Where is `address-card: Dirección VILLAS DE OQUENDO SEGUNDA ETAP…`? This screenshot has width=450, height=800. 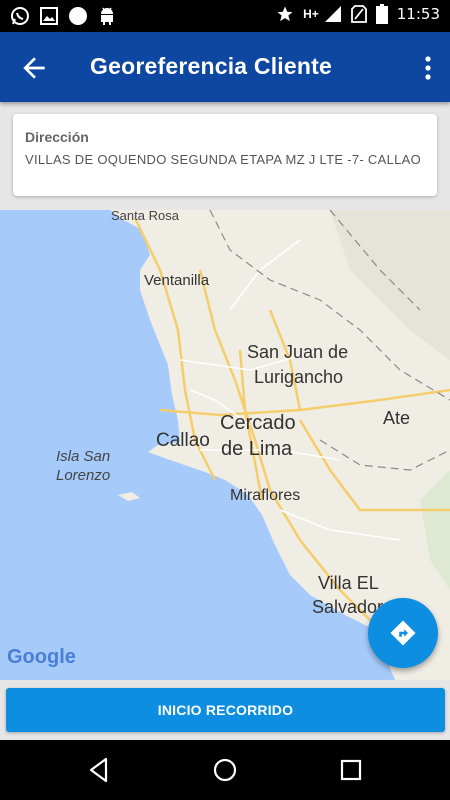 address-card: Dirección VILLAS DE OQUENDO SEGUNDA ETAP… is located at coordinates (225, 155).